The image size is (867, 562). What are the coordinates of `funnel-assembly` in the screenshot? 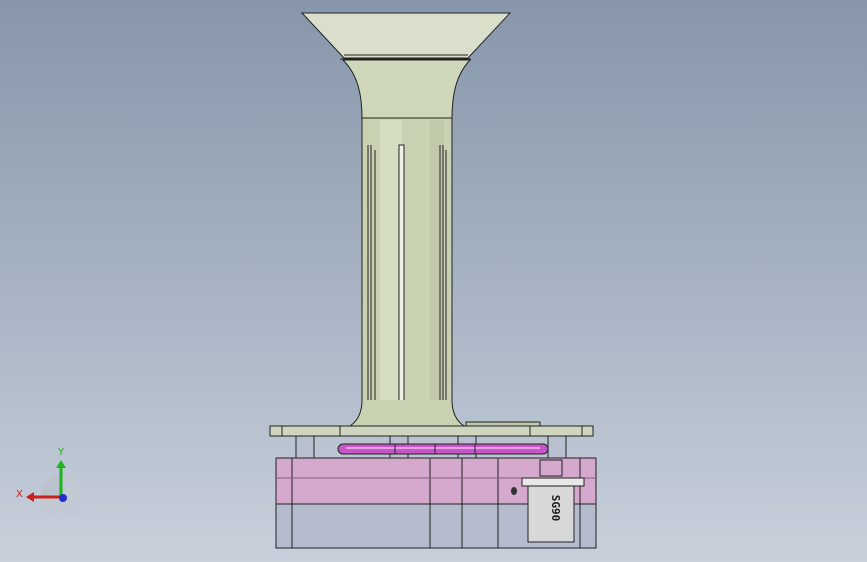 It's located at (406, 65).